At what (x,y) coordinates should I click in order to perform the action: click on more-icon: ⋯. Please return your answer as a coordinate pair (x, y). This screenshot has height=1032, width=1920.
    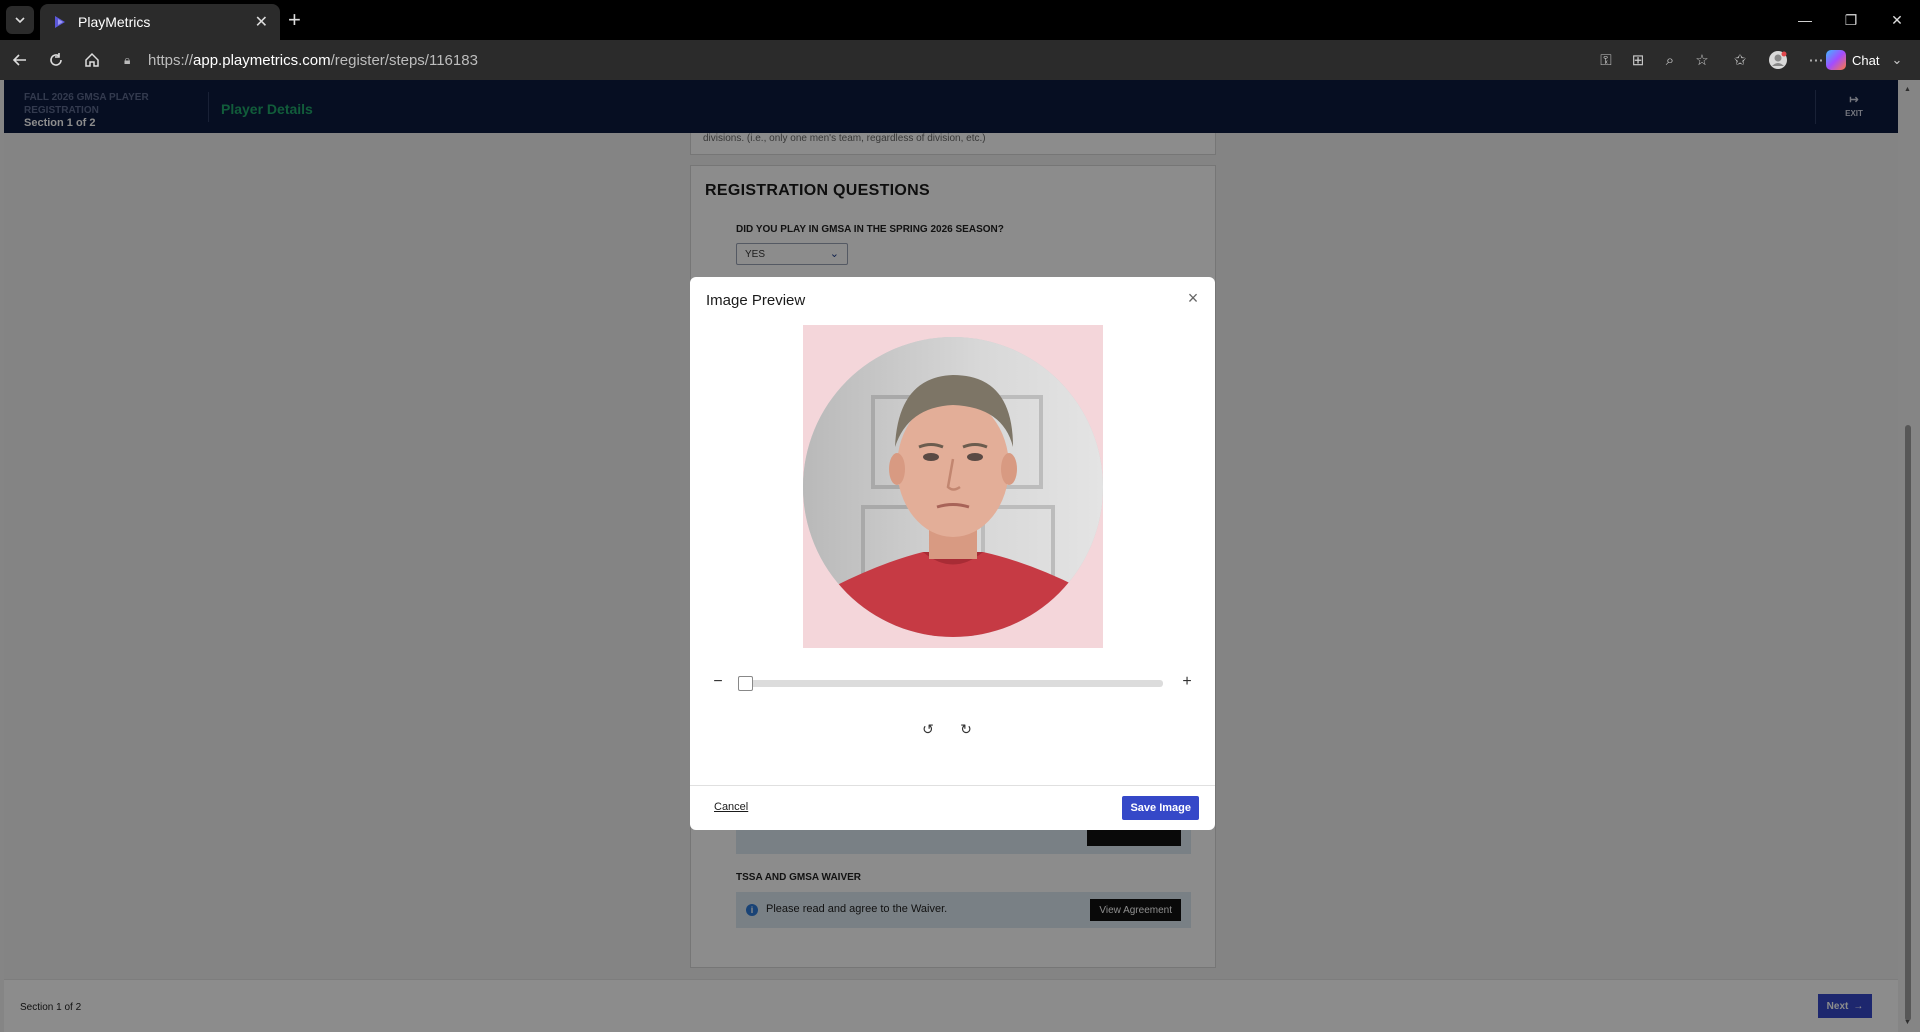
    Looking at the image, I should click on (1816, 60).